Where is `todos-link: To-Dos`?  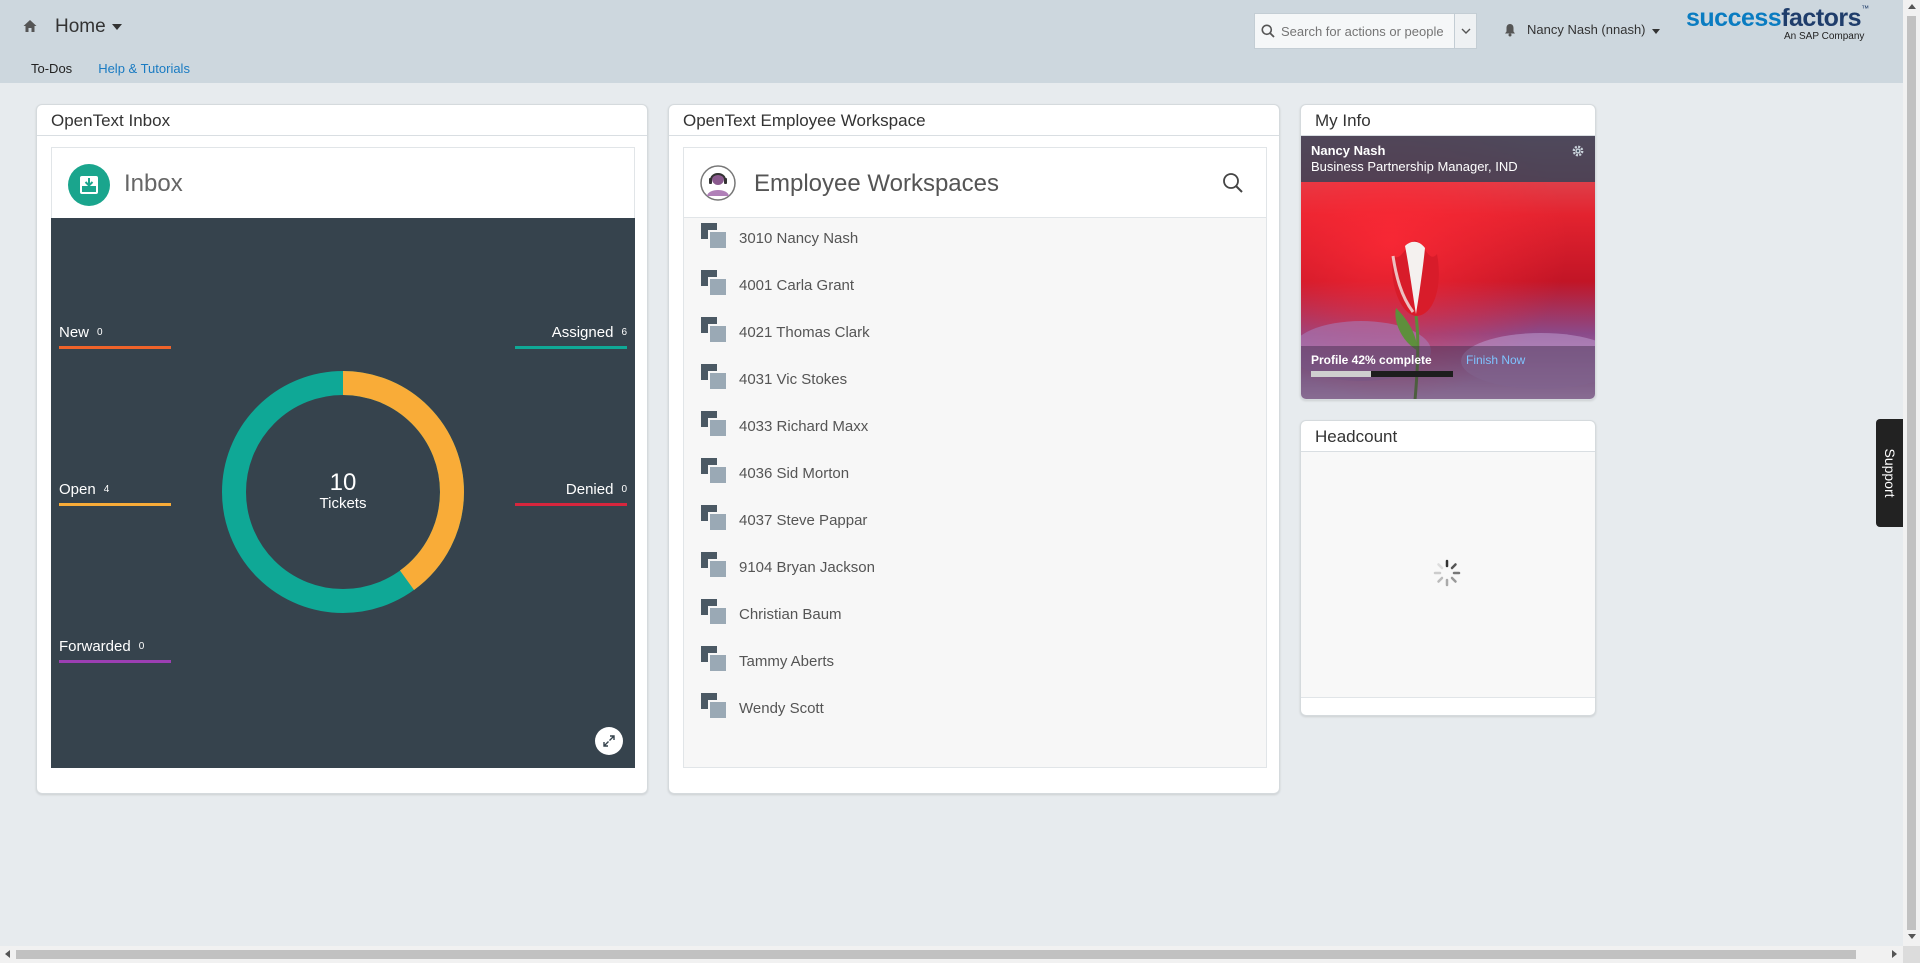
todos-link: To-Dos is located at coordinates (51, 68).